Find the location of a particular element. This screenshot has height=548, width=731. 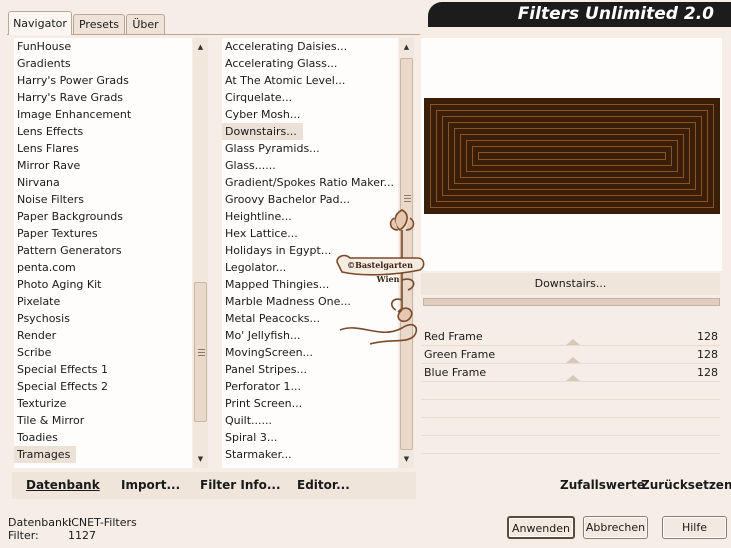

list-item: Photo Aging Kit is located at coordinates (103, 284).